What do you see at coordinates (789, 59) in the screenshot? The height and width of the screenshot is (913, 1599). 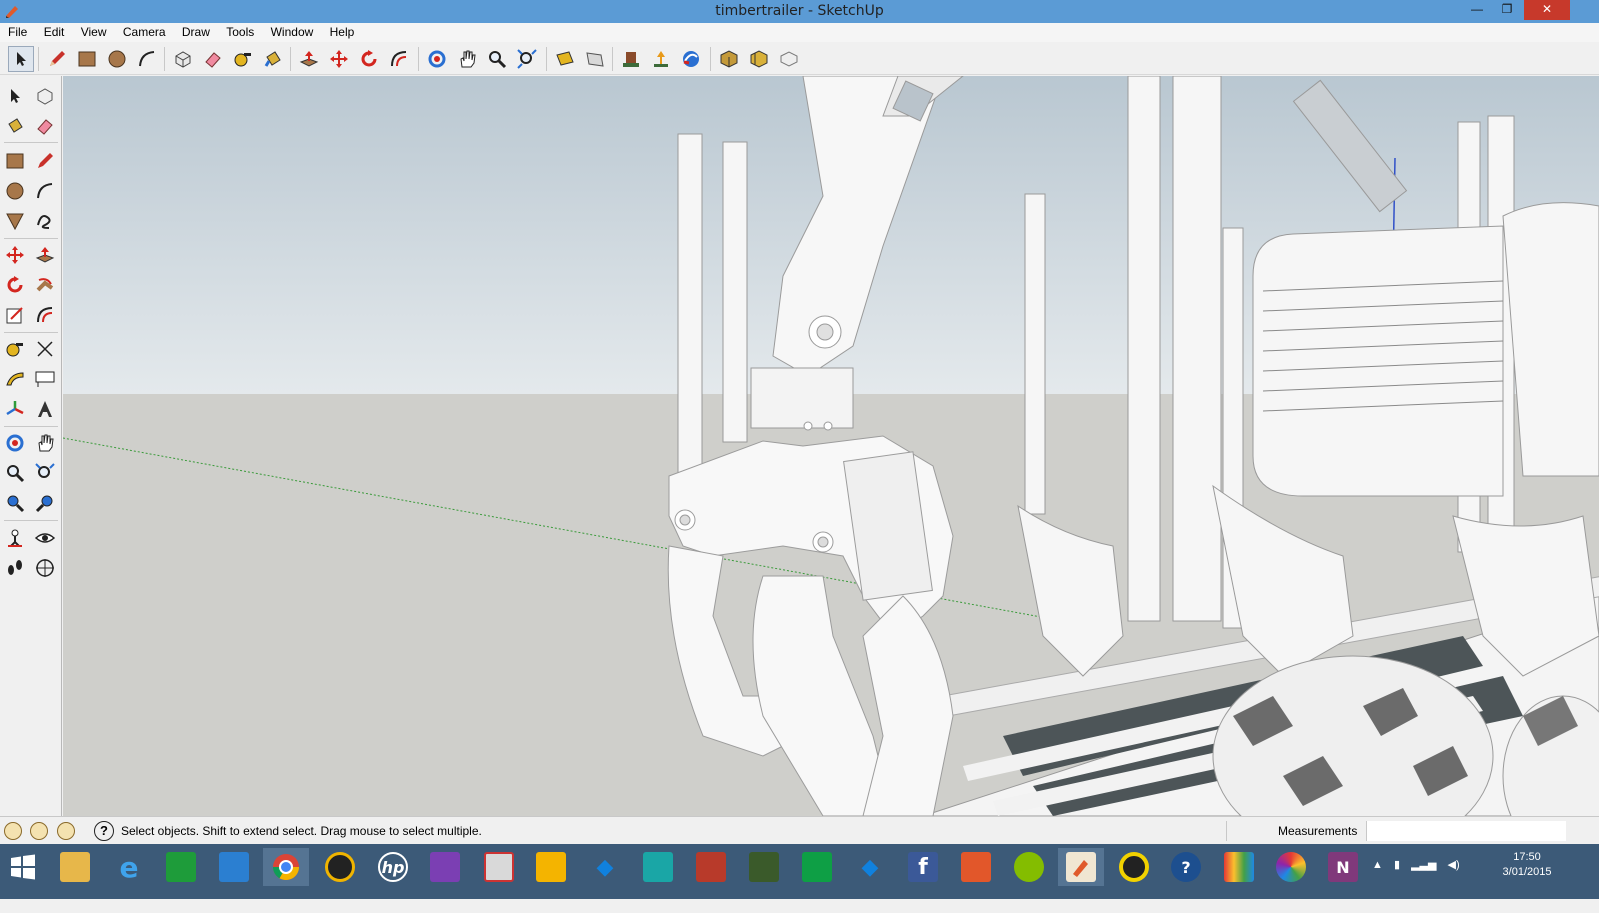 I see `send-to-layout-icon` at bounding box center [789, 59].